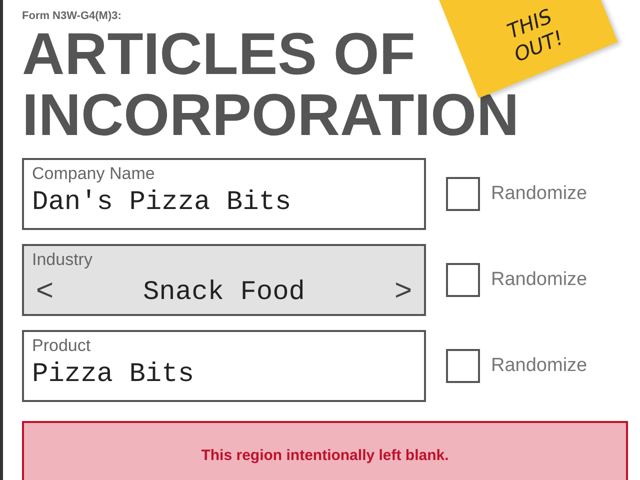 This screenshot has width=640, height=480. Describe the element at coordinates (271, 115) in the screenshot. I see `form-heading: INCORPORATION` at that location.